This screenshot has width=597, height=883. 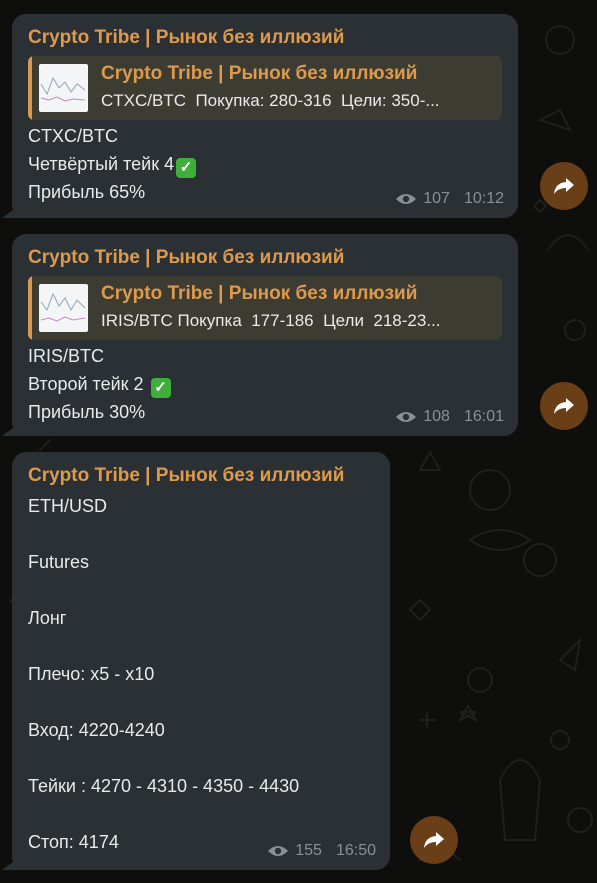 What do you see at coordinates (59, 562) in the screenshot?
I see `message-line: Futures` at bounding box center [59, 562].